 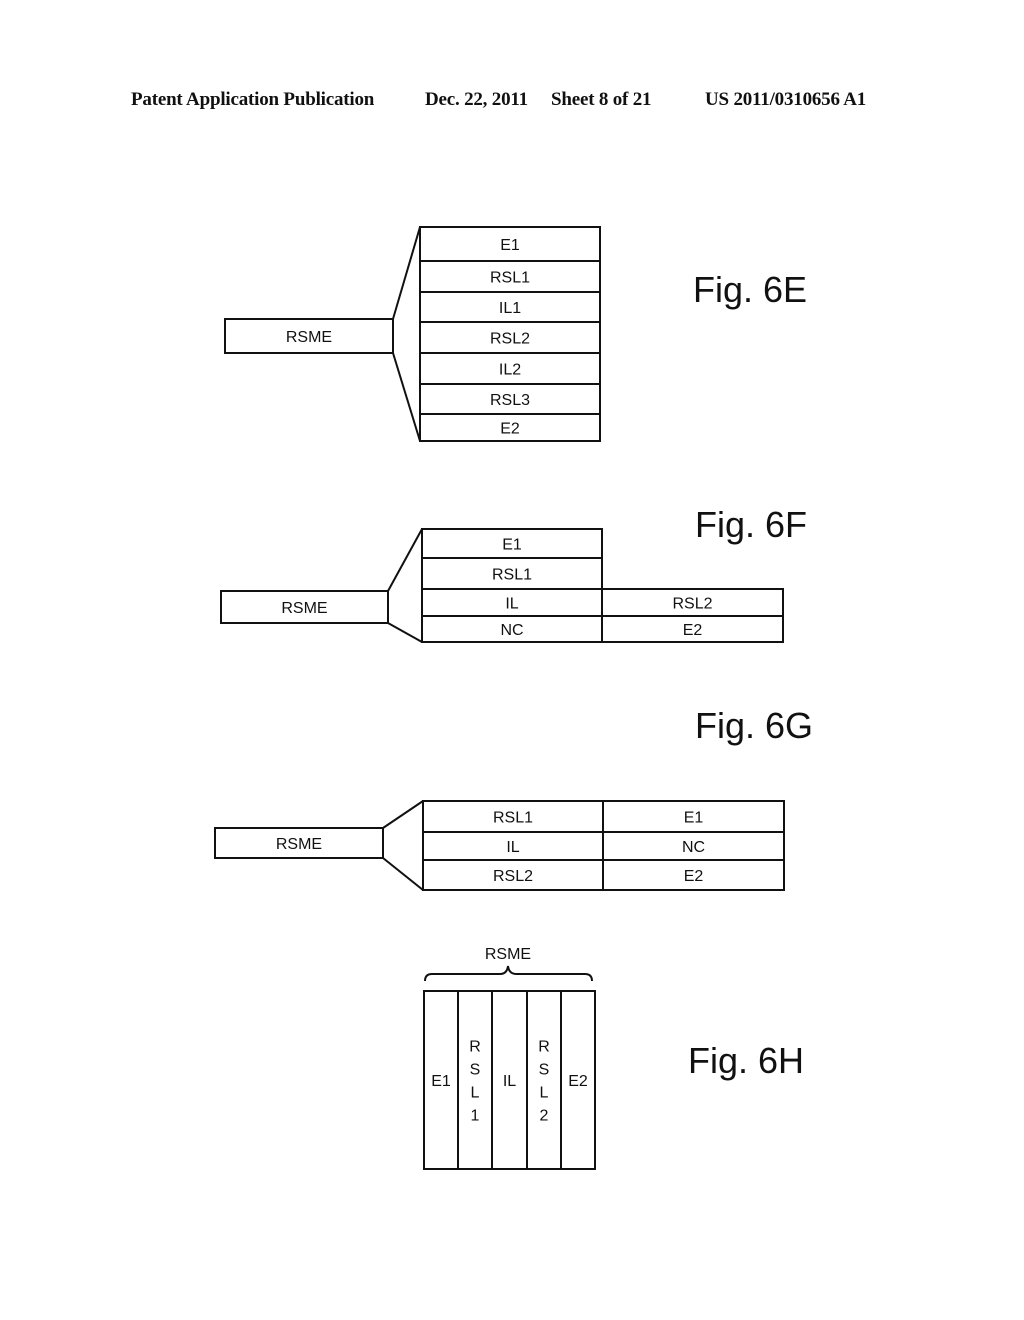 What do you see at coordinates (693, 847) in the screenshot?
I see `fig6g-right-nc-label: NC` at bounding box center [693, 847].